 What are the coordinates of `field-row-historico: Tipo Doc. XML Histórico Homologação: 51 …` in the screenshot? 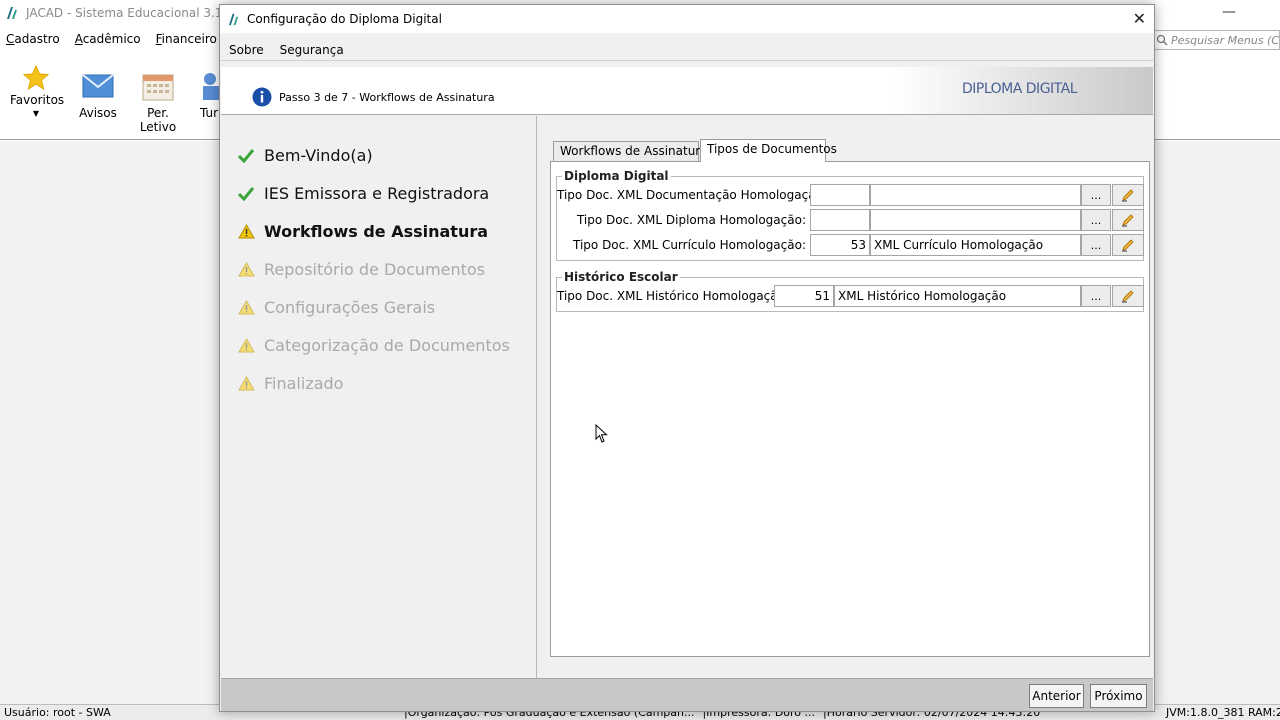 It's located at (850, 296).